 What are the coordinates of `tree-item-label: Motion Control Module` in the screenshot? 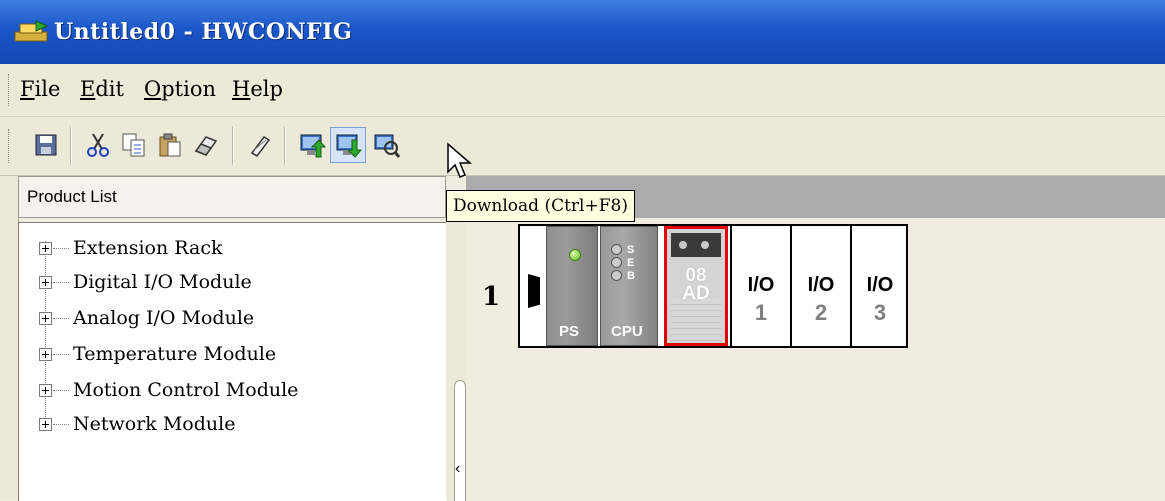 It's located at (186, 390).